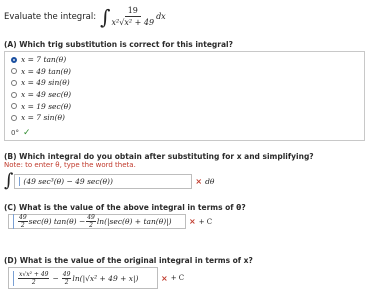 Image resolution: width=369 pixels, height=304 pixels. I want to click on option-7-tan: x = 7 tan(θ), so click(184, 60).